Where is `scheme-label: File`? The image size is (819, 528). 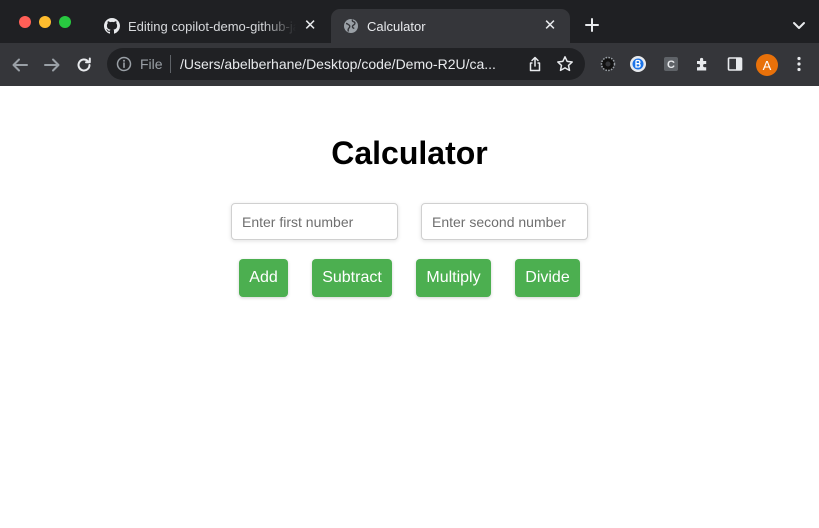
scheme-label: File is located at coordinates (151, 64).